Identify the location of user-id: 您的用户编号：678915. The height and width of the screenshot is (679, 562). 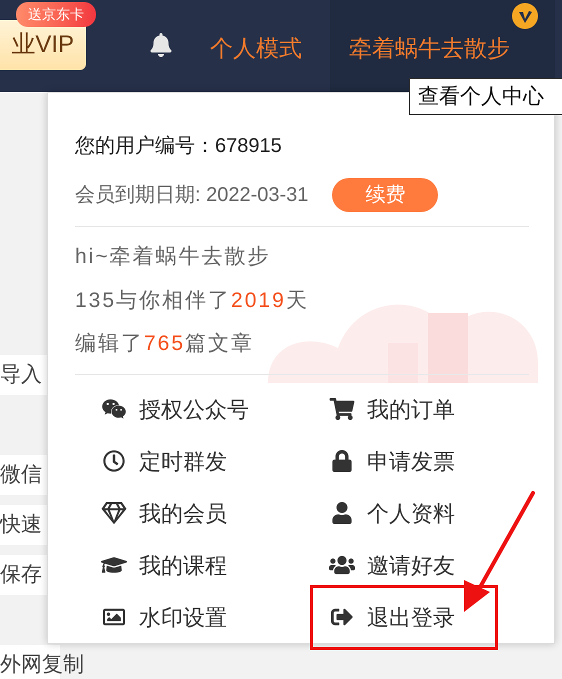
(179, 146).